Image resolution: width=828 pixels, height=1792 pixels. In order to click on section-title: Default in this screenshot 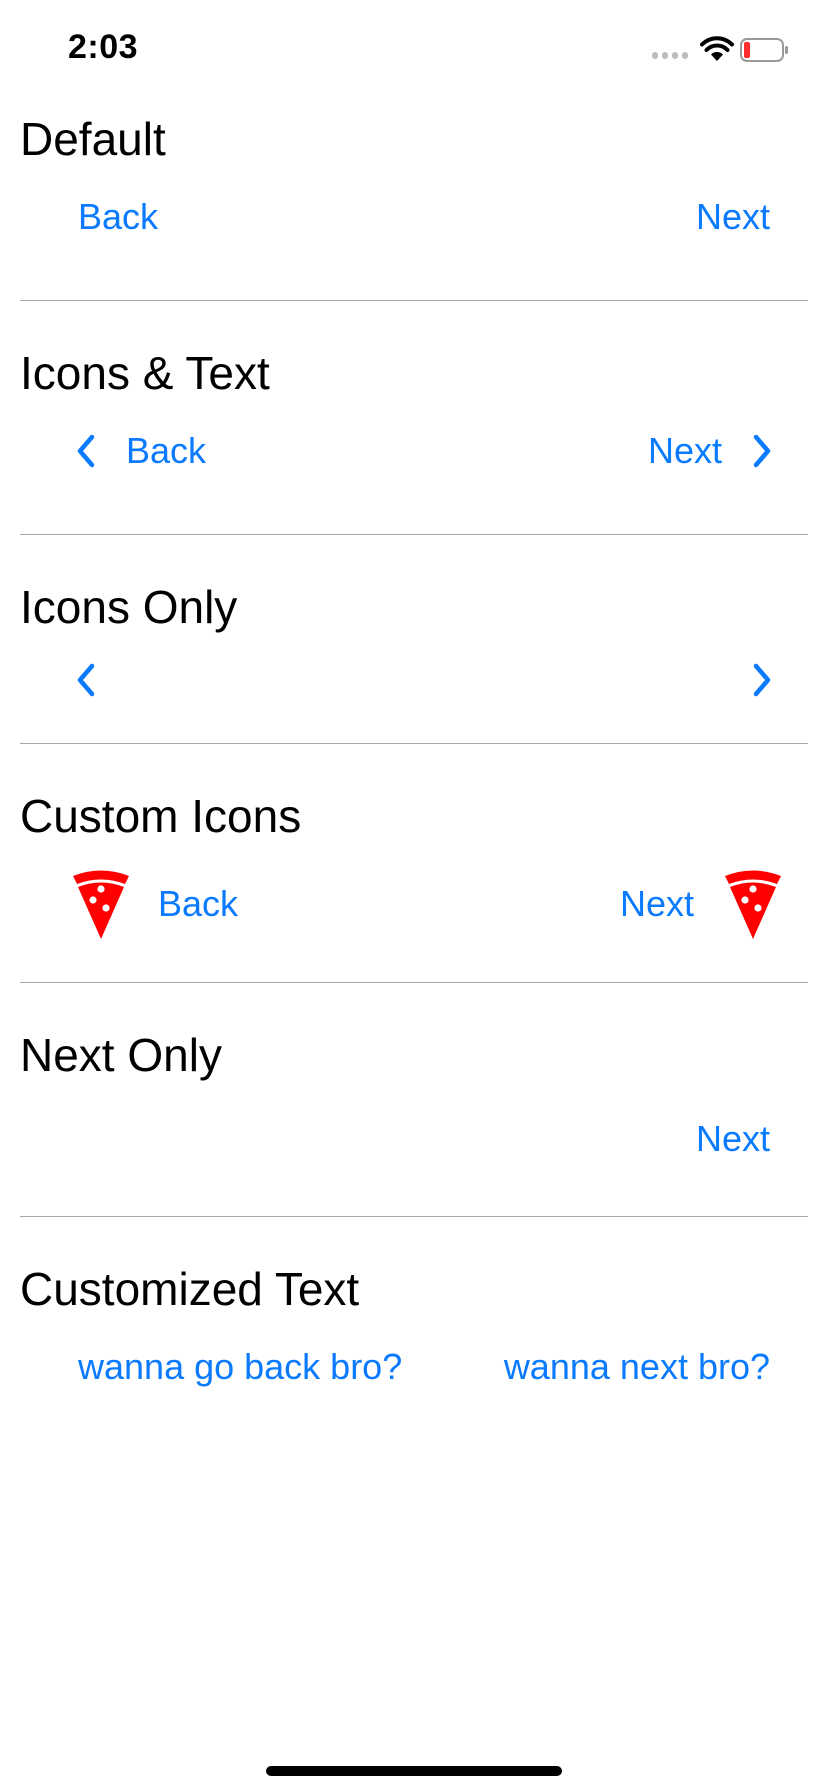, I will do `click(93, 139)`.